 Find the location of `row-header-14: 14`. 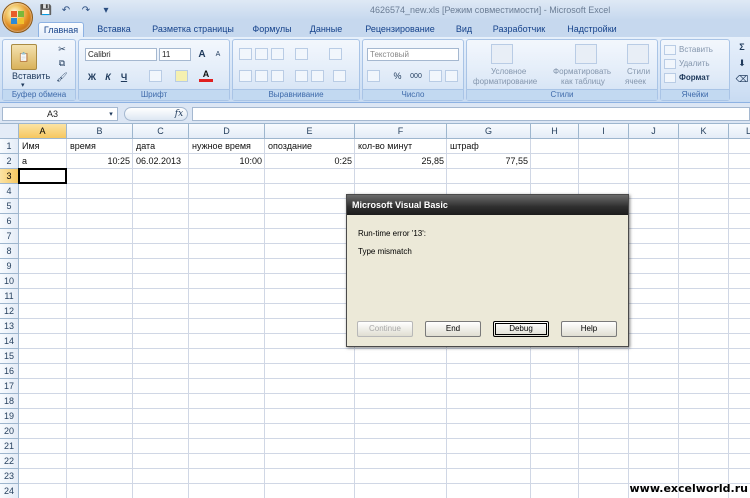

row-header-14: 14 is located at coordinates (9, 341).